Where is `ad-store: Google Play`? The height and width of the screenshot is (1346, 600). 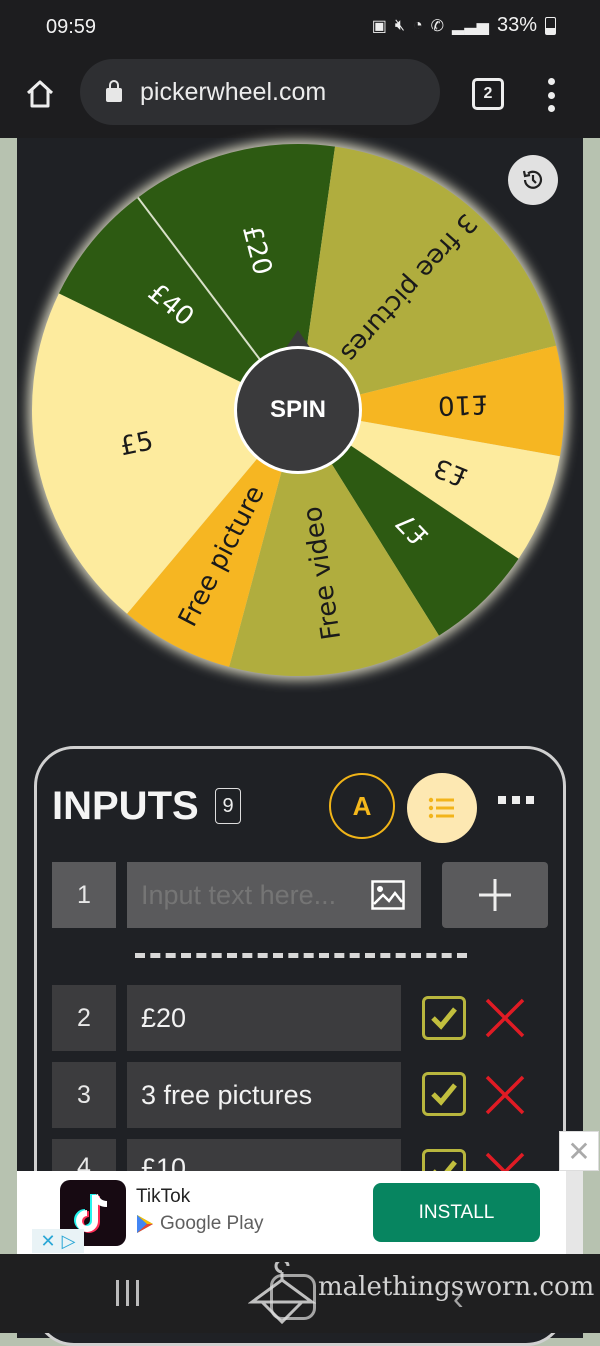 ad-store: Google Play is located at coordinates (200, 1224).